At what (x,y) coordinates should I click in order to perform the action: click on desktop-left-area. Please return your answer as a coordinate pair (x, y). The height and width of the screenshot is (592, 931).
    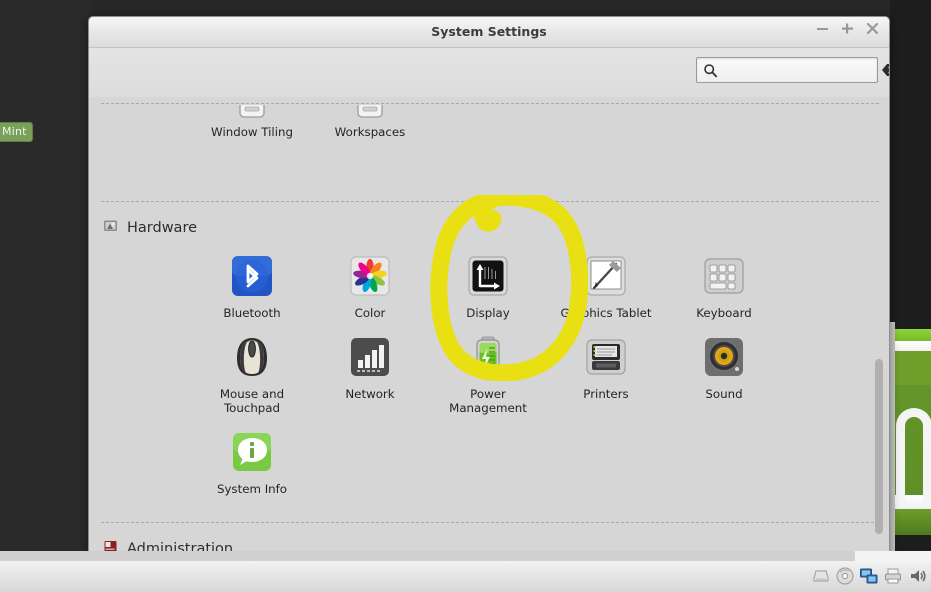
    Looking at the image, I should click on (46, 280).